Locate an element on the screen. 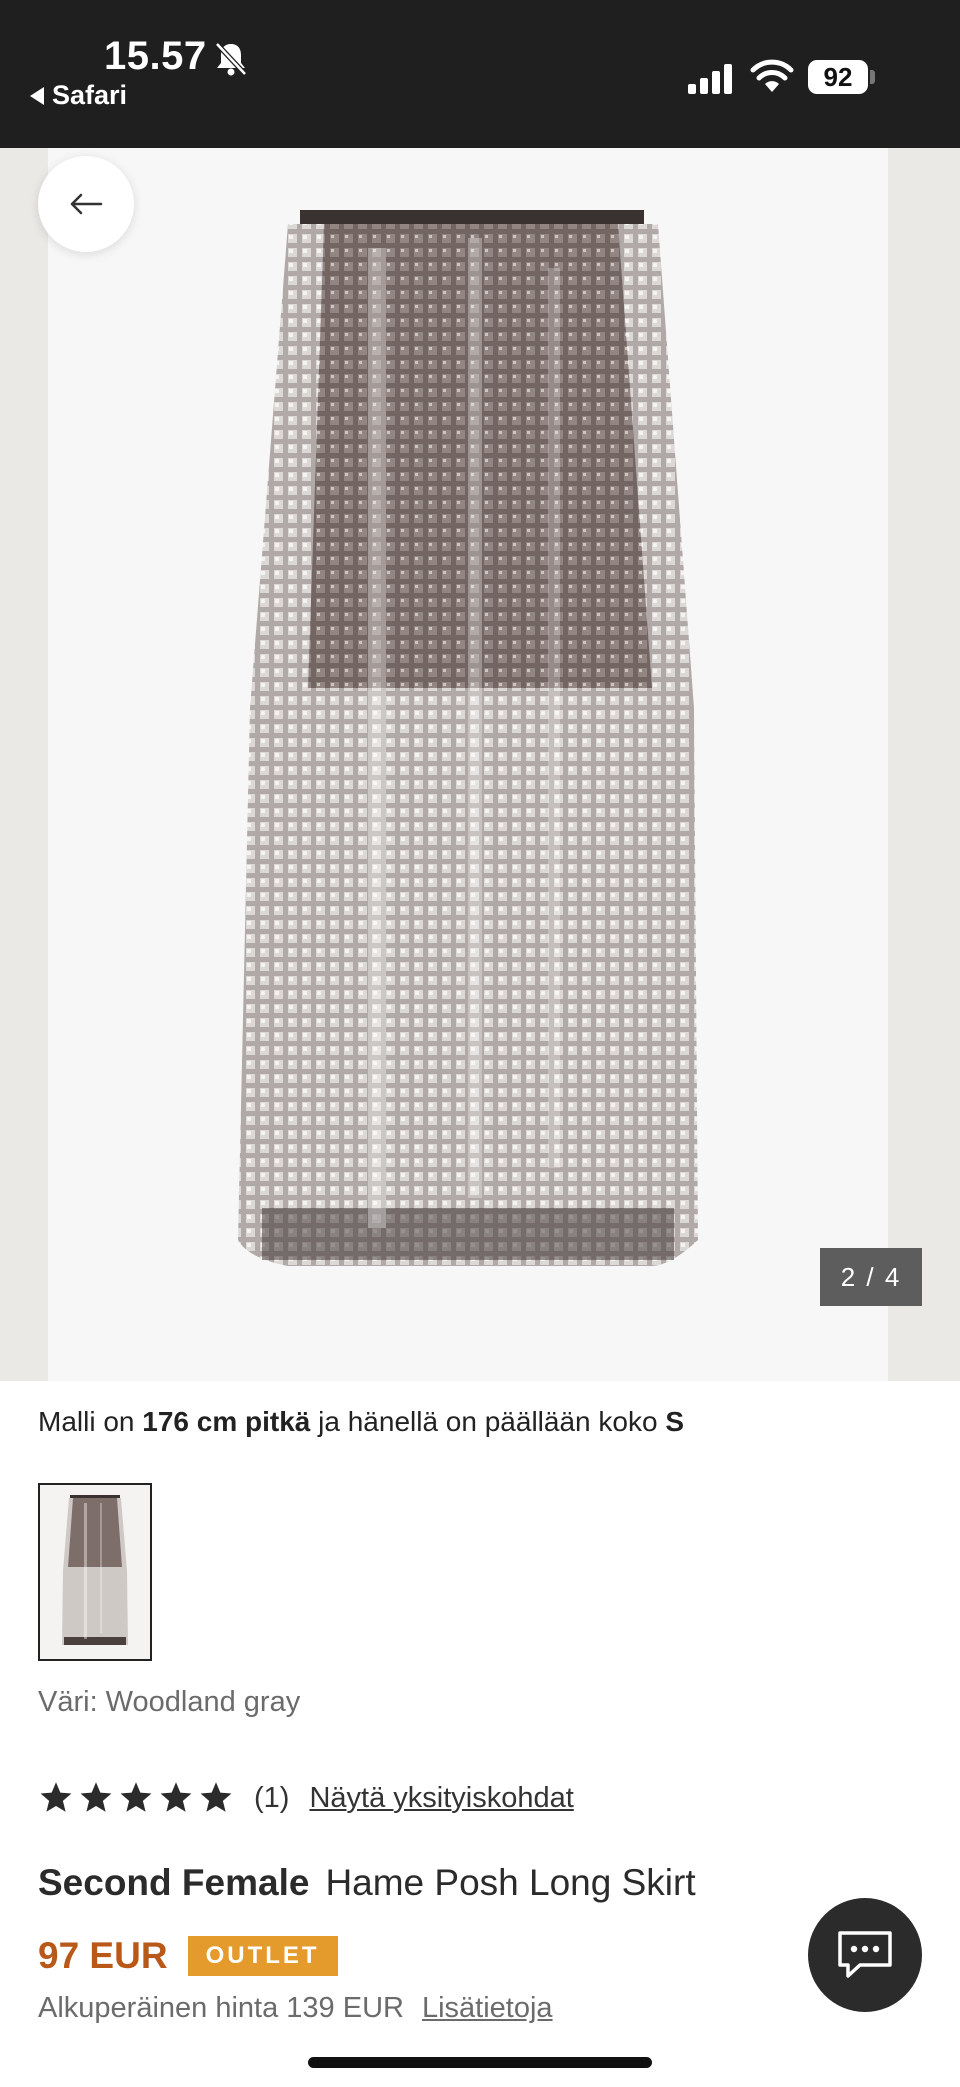  show-details-link: Näytä yksityiskohdat is located at coordinates (441, 1798).